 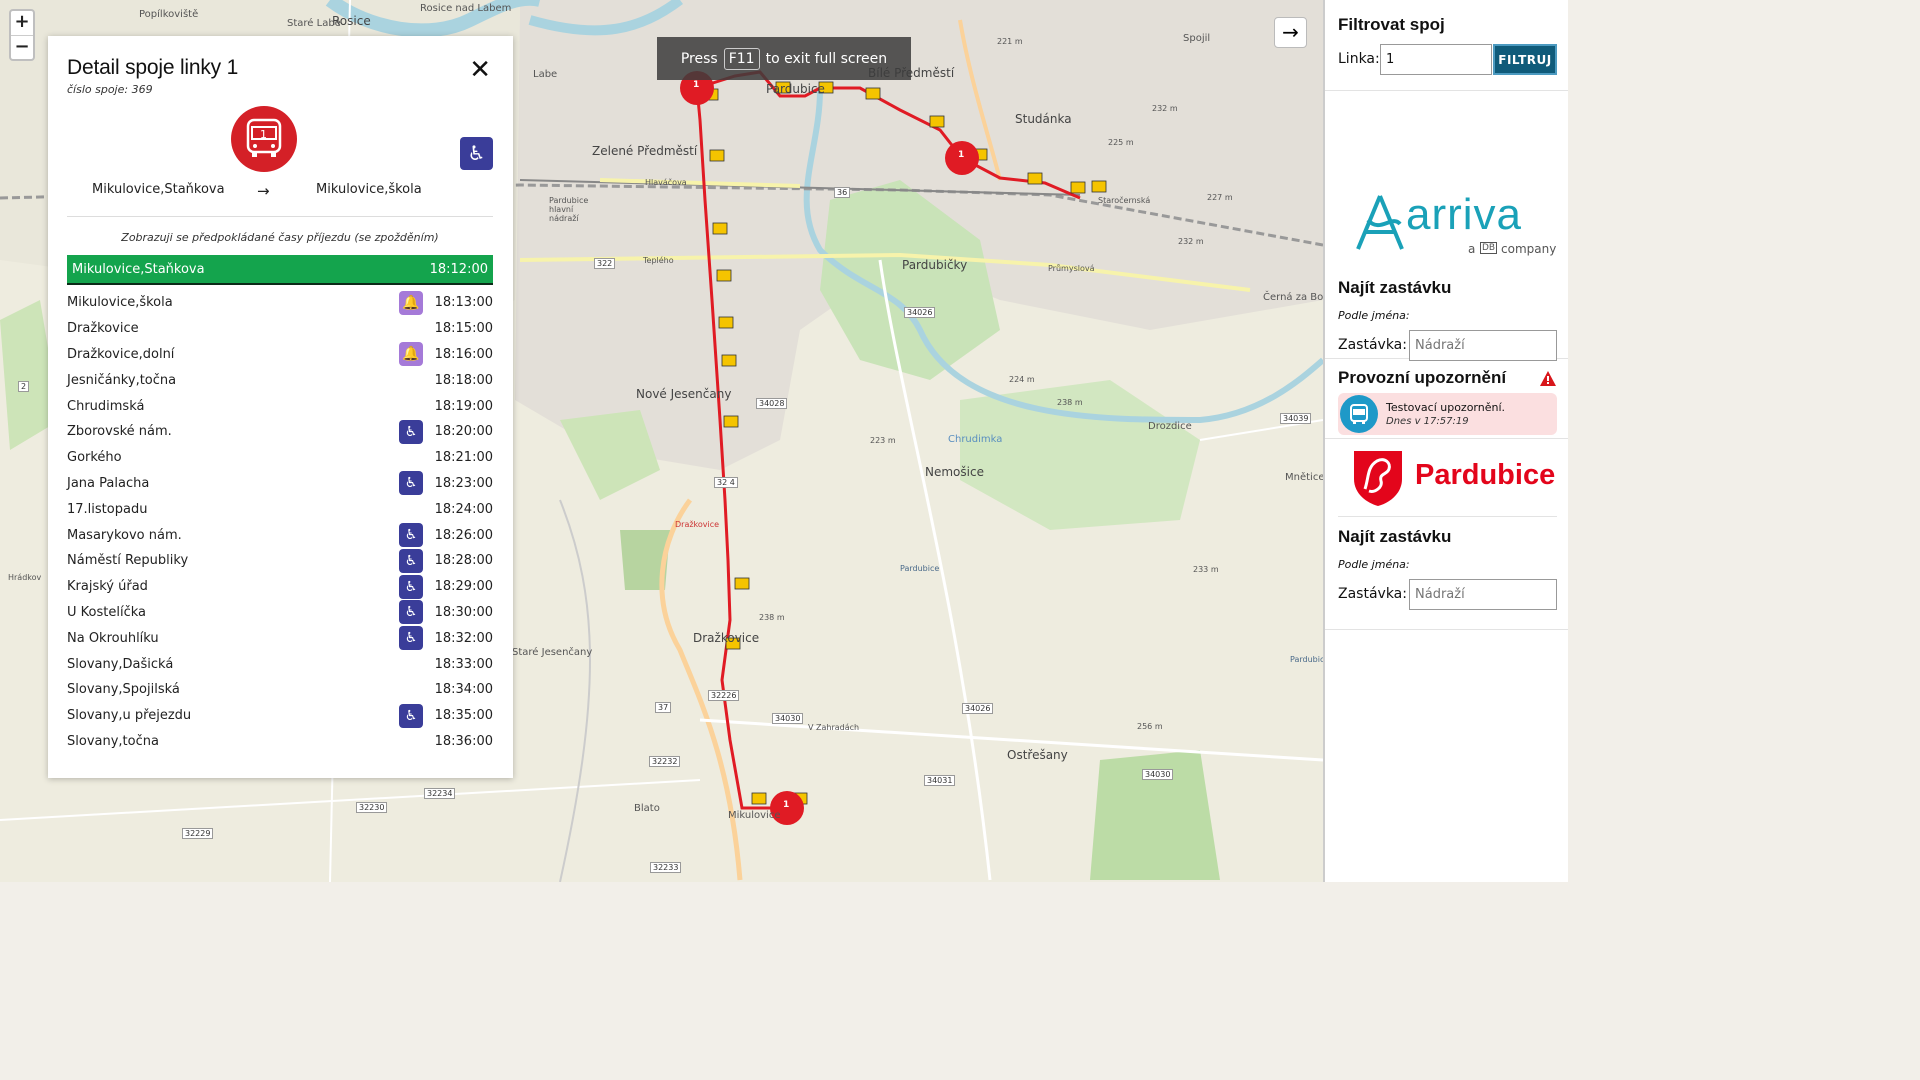 I want to click on zoom-out-button: −, so click(x=22, y=47).